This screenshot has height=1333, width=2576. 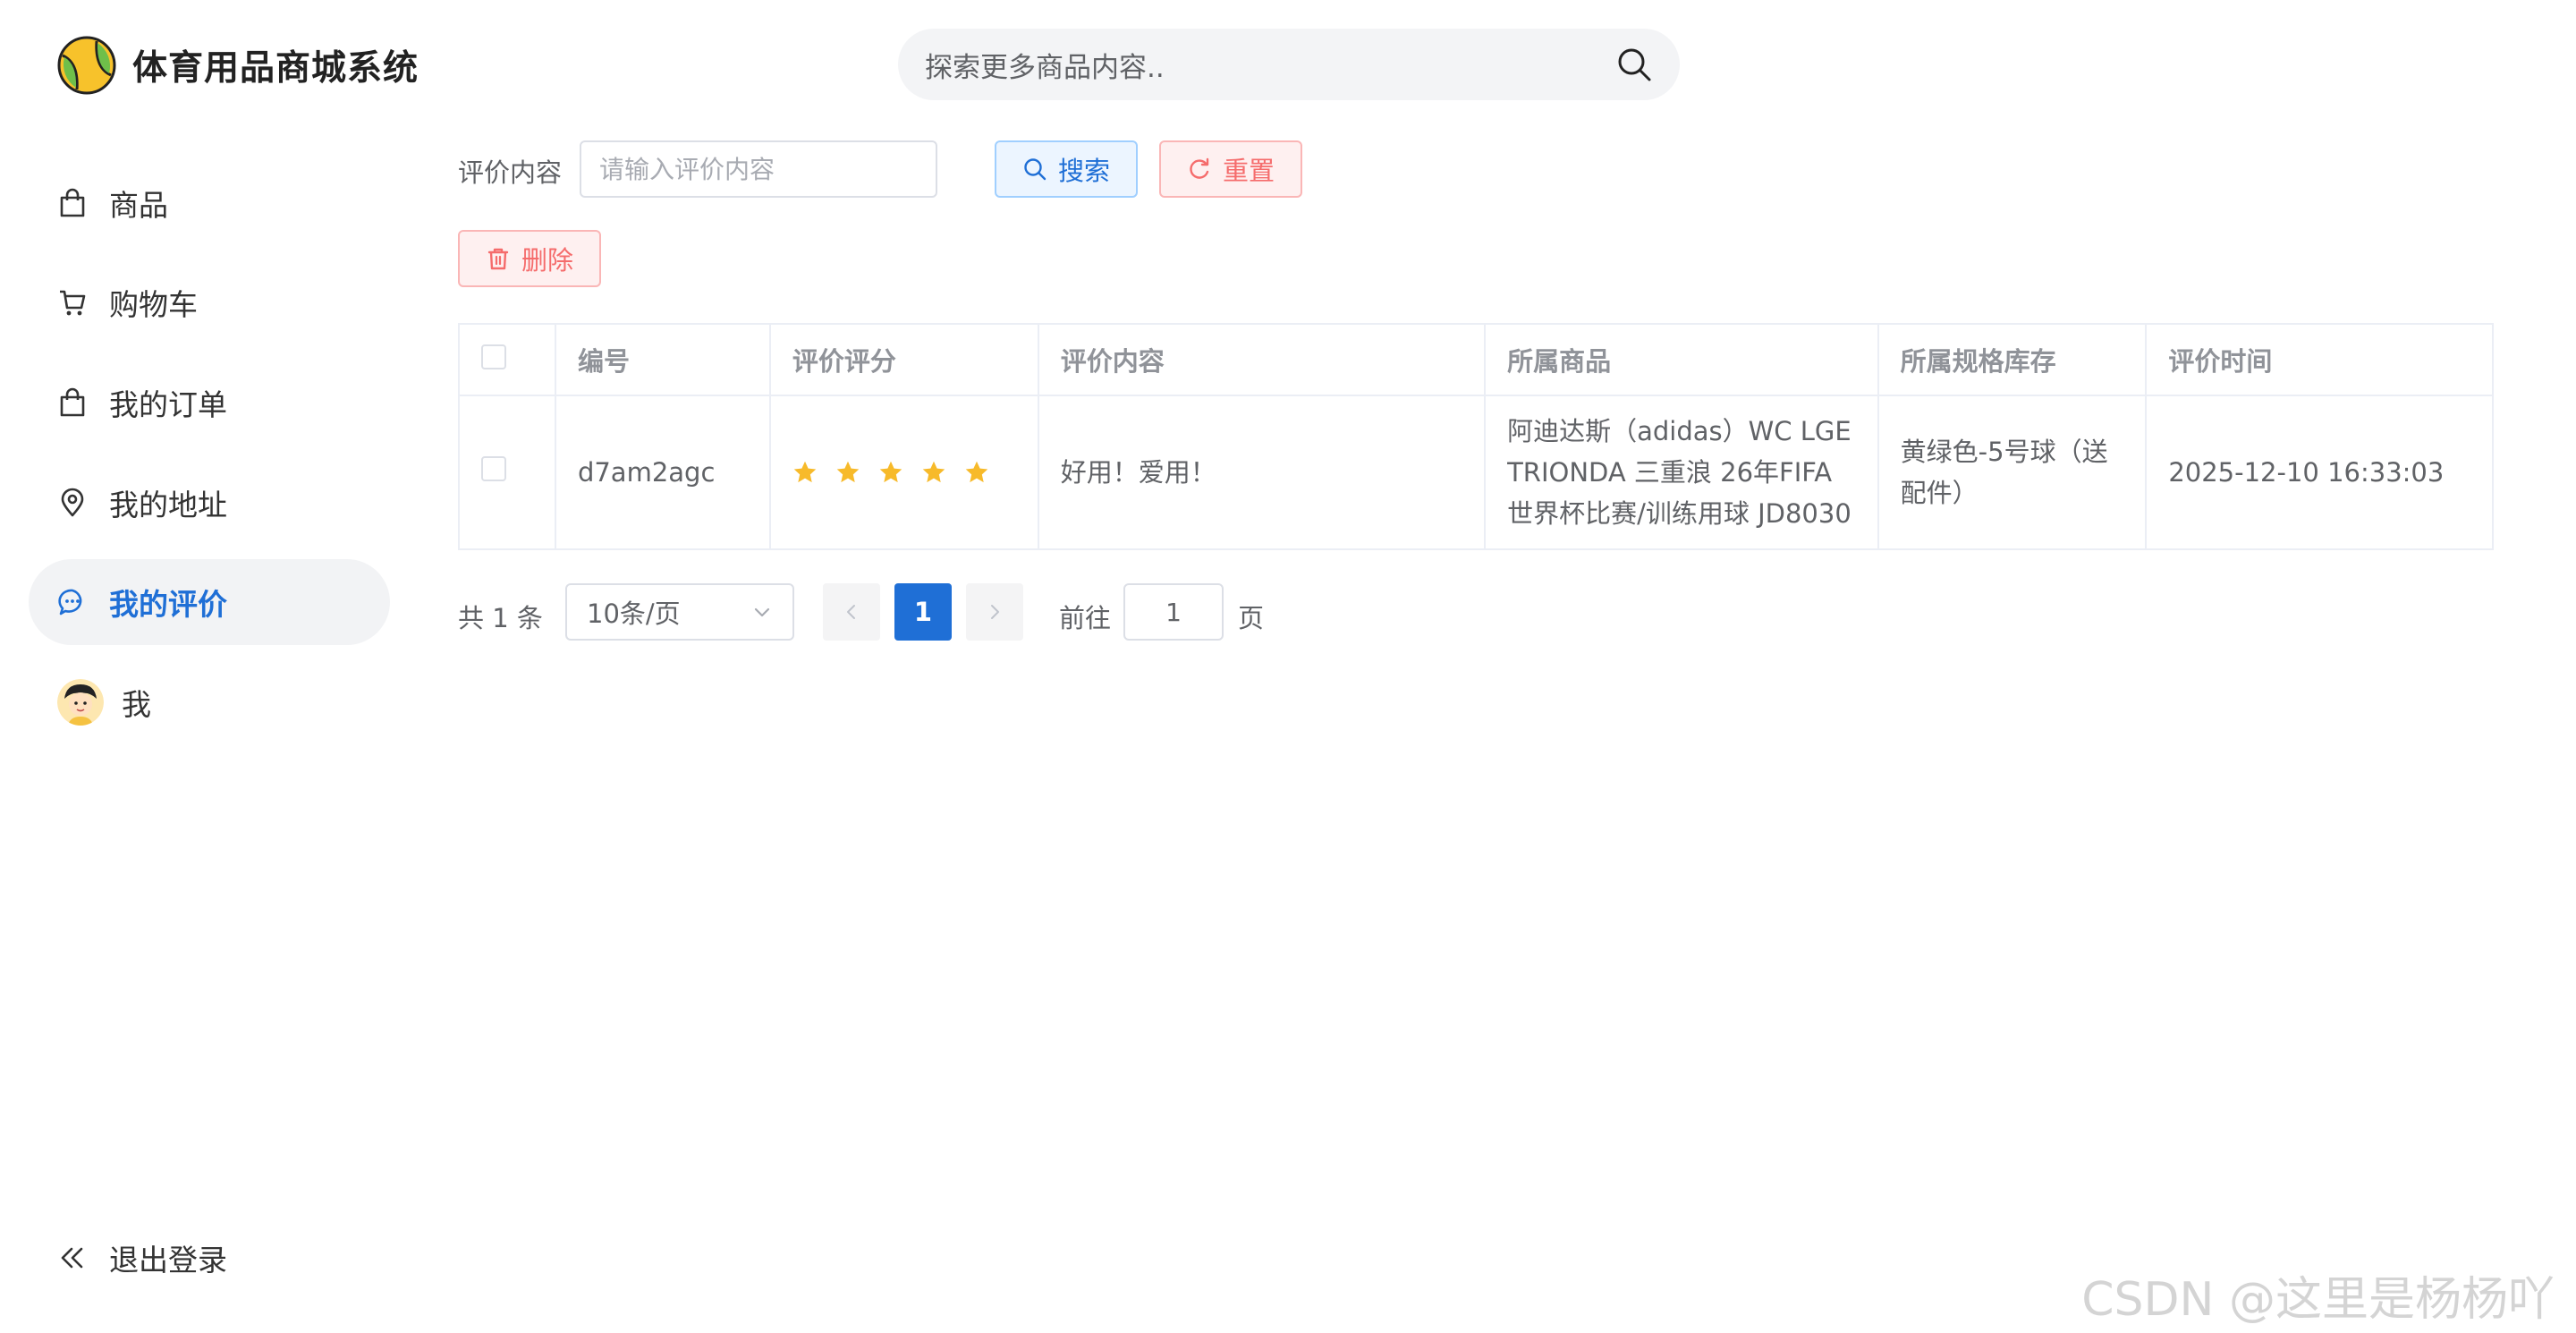 I want to click on review-content-filter-label: 评价内容, so click(x=510, y=172).